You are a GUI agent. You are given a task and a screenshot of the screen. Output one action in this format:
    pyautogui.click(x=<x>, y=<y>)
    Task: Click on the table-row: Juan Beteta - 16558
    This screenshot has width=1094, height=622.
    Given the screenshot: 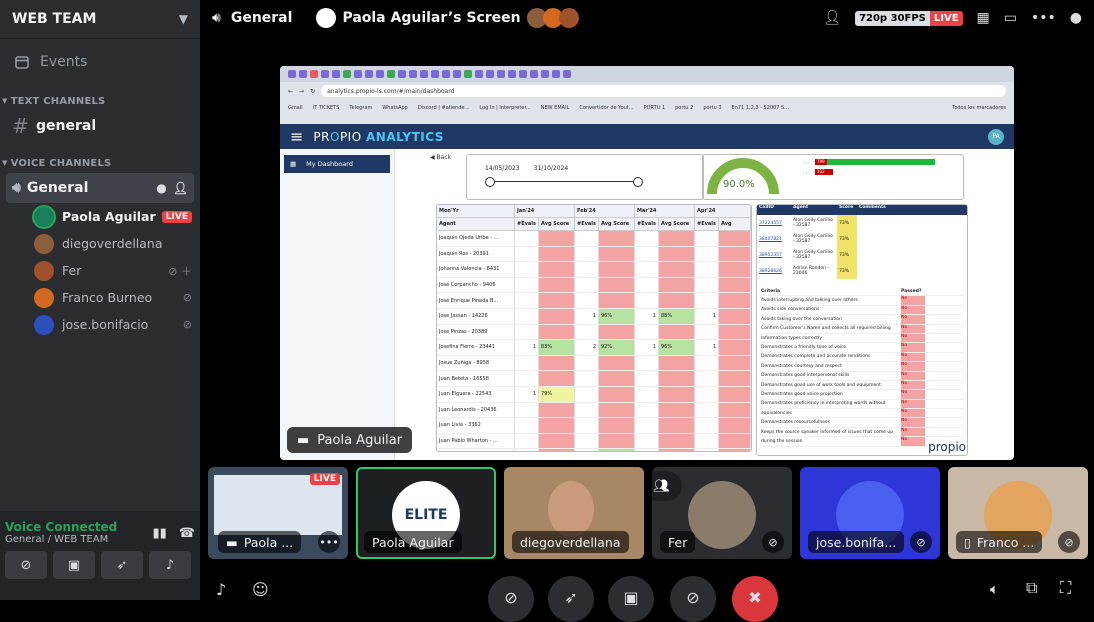 What is the action you would take?
    pyautogui.click(x=594, y=379)
    